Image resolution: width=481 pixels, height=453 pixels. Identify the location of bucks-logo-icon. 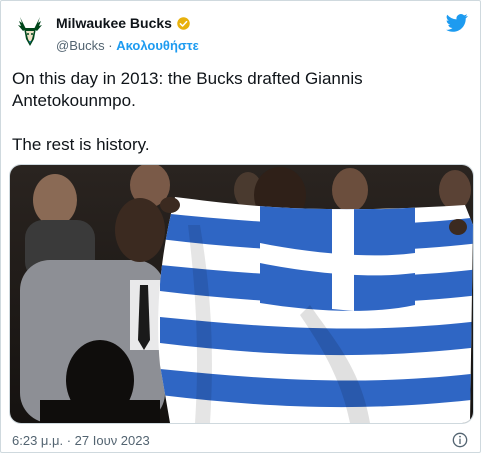
(30, 31).